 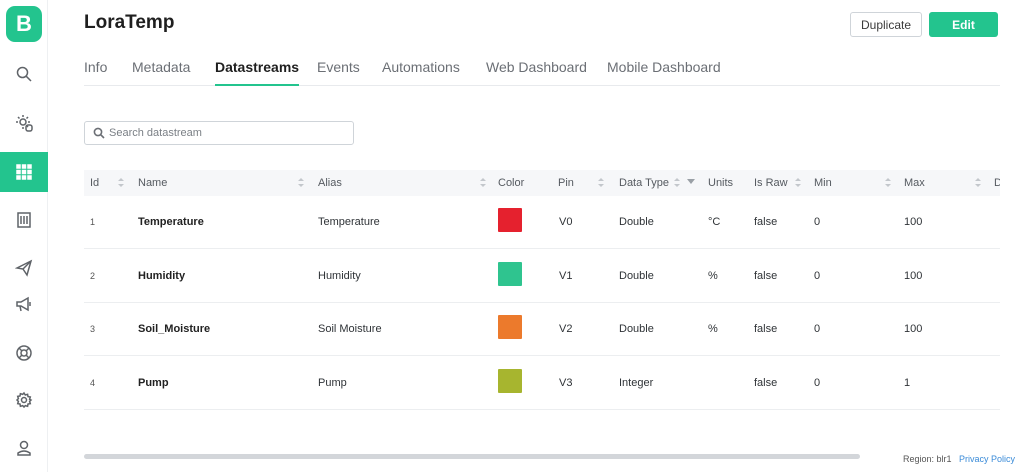 What do you see at coordinates (536, 72) in the screenshot?
I see `tab-web-dashboard: Web Dashboard` at bounding box center [536, 72].